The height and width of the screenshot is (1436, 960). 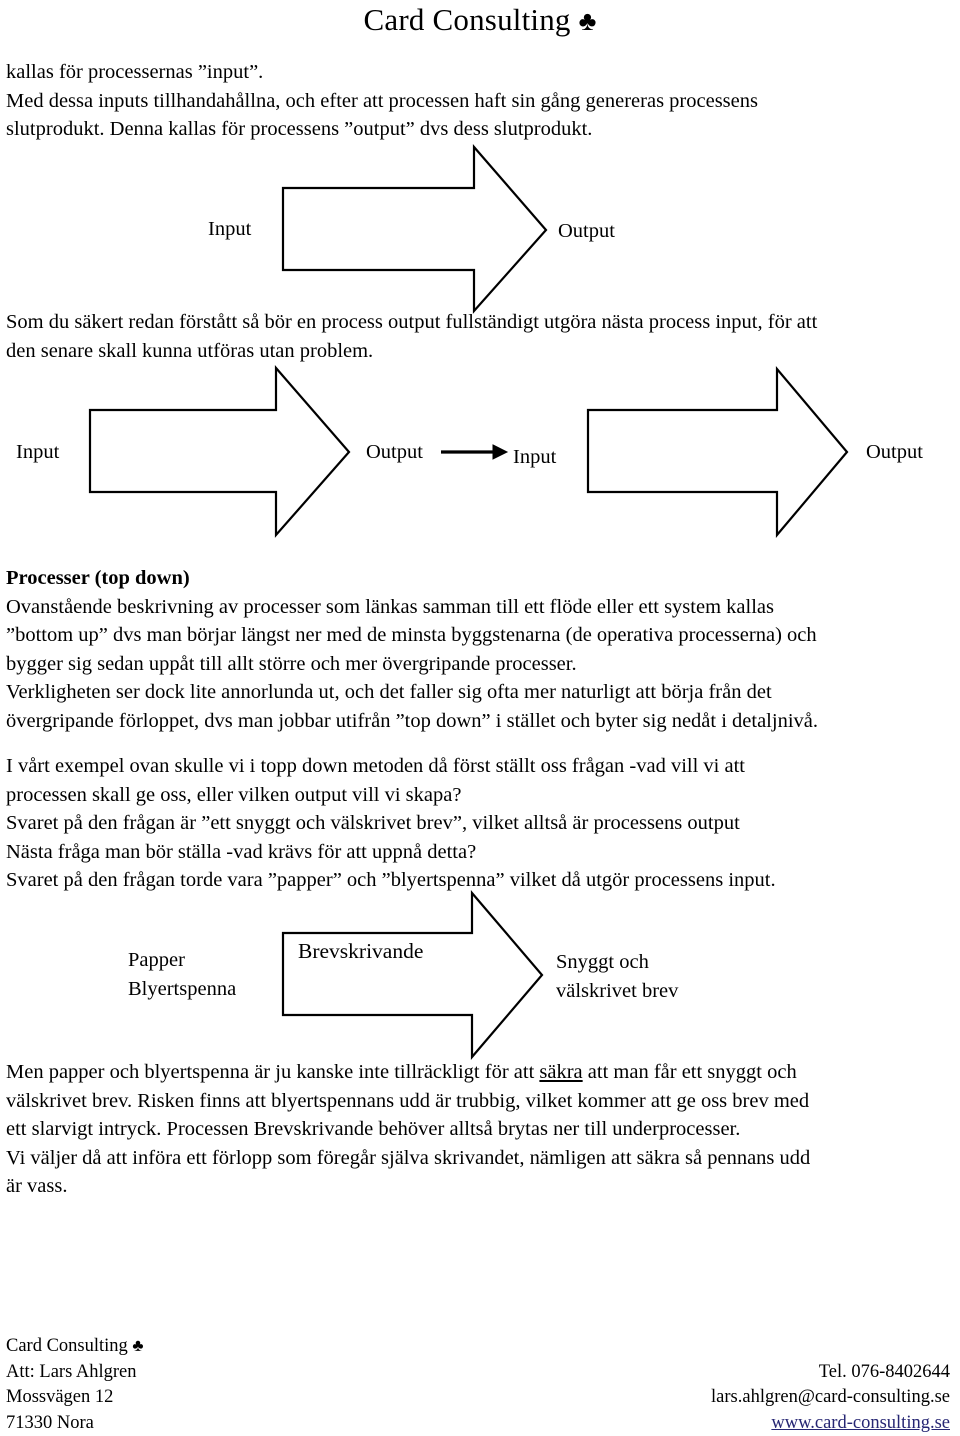 I want to click on block-arrow-process-2a, so click(x=219, y=451).